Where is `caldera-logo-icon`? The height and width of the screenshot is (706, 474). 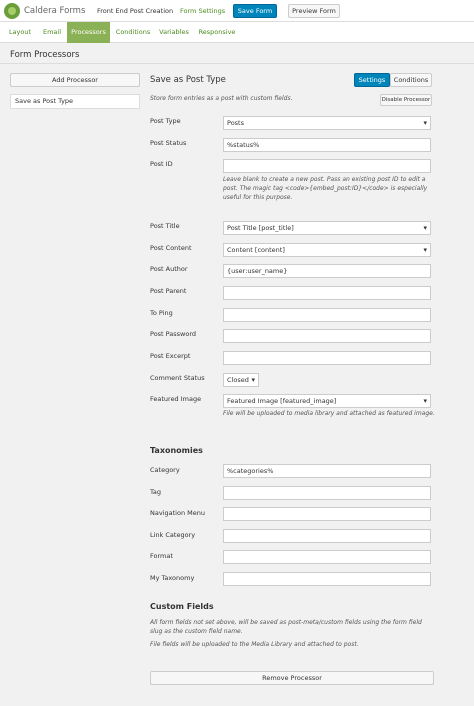 caldera-logo-icon is located at coordinates (12, 11).